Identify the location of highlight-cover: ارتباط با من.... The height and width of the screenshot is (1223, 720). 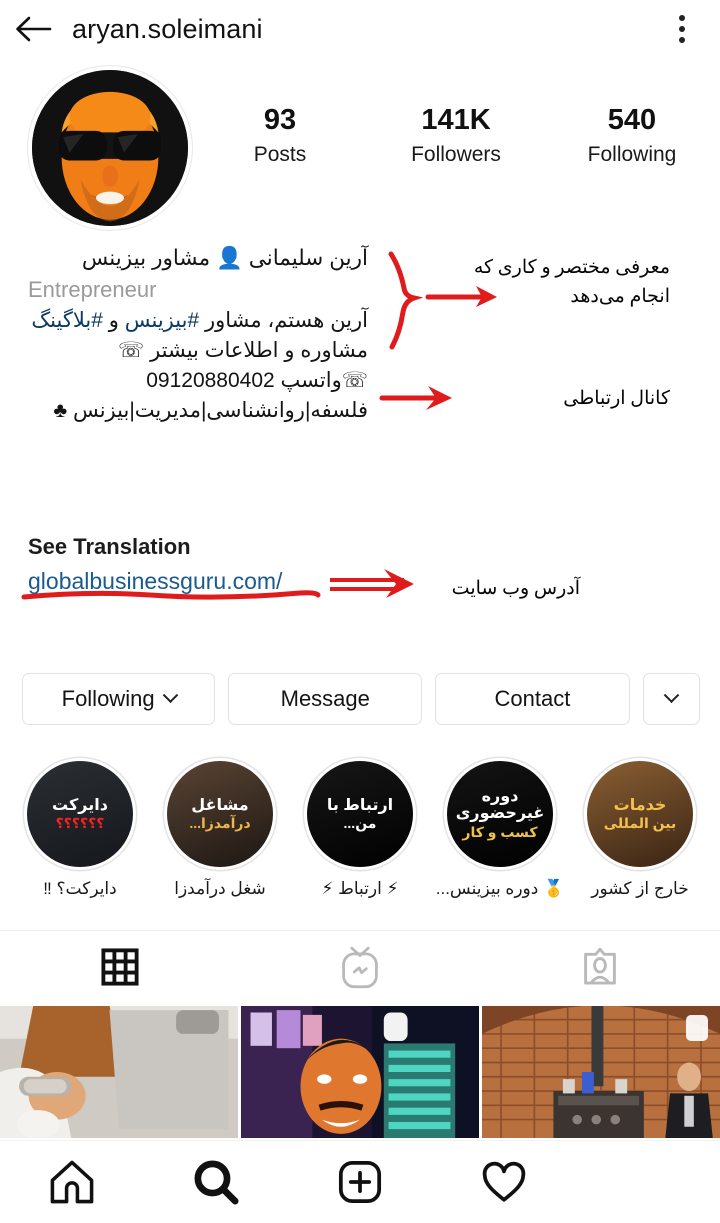
(360, 814).